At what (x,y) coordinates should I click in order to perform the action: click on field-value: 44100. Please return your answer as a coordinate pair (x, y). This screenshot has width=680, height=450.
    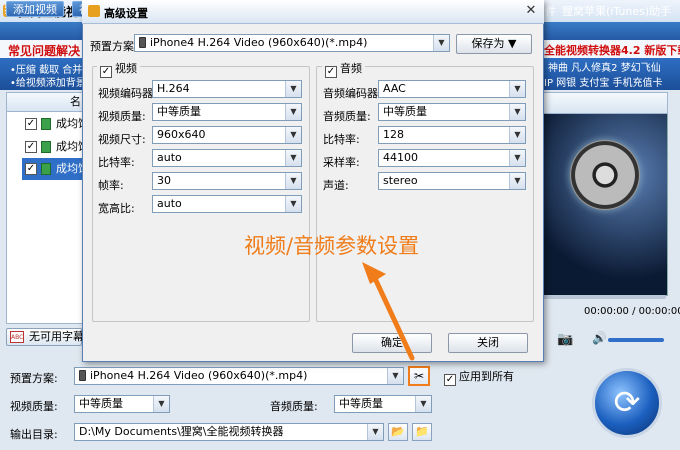
    Looking at the image, I should click on (400, 157).